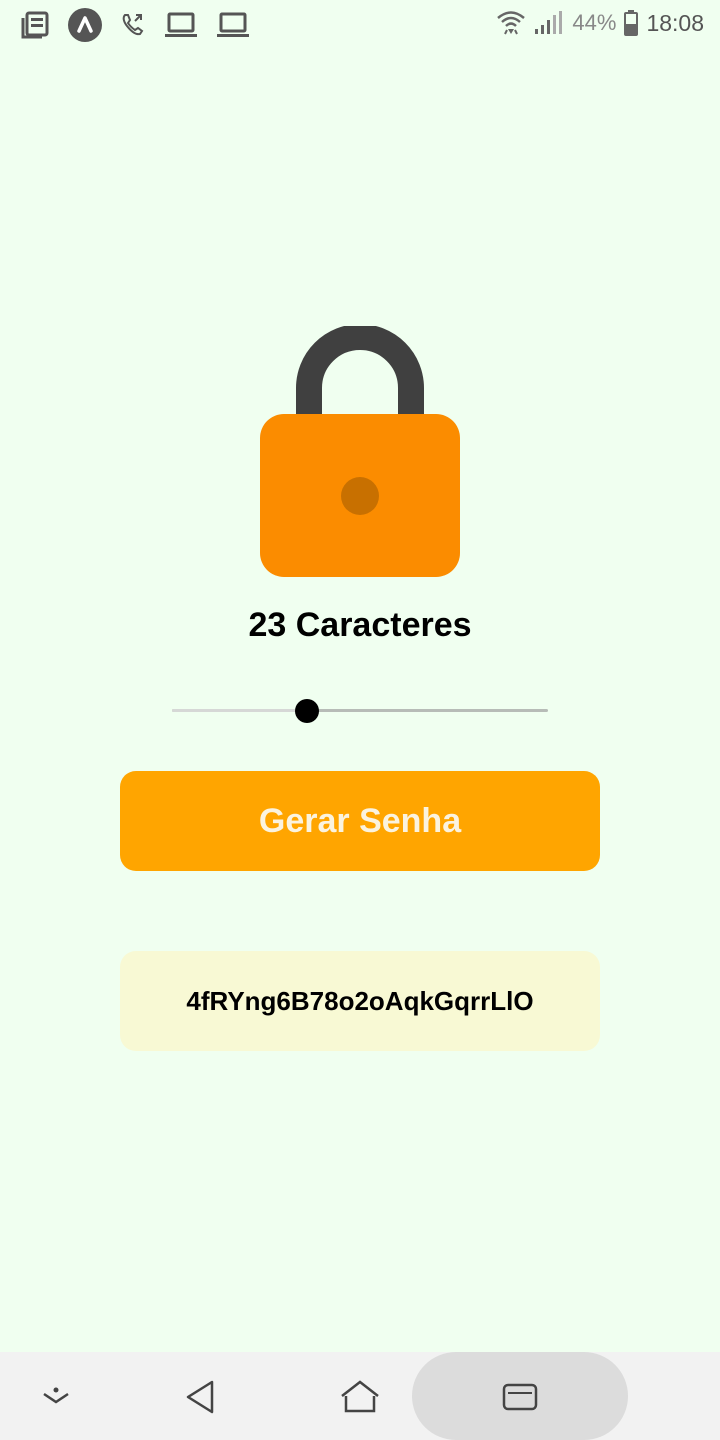 This screenshot has height=1440, width=720. I want to click on system-indicators: 44% 18:08, so click(600, 23).